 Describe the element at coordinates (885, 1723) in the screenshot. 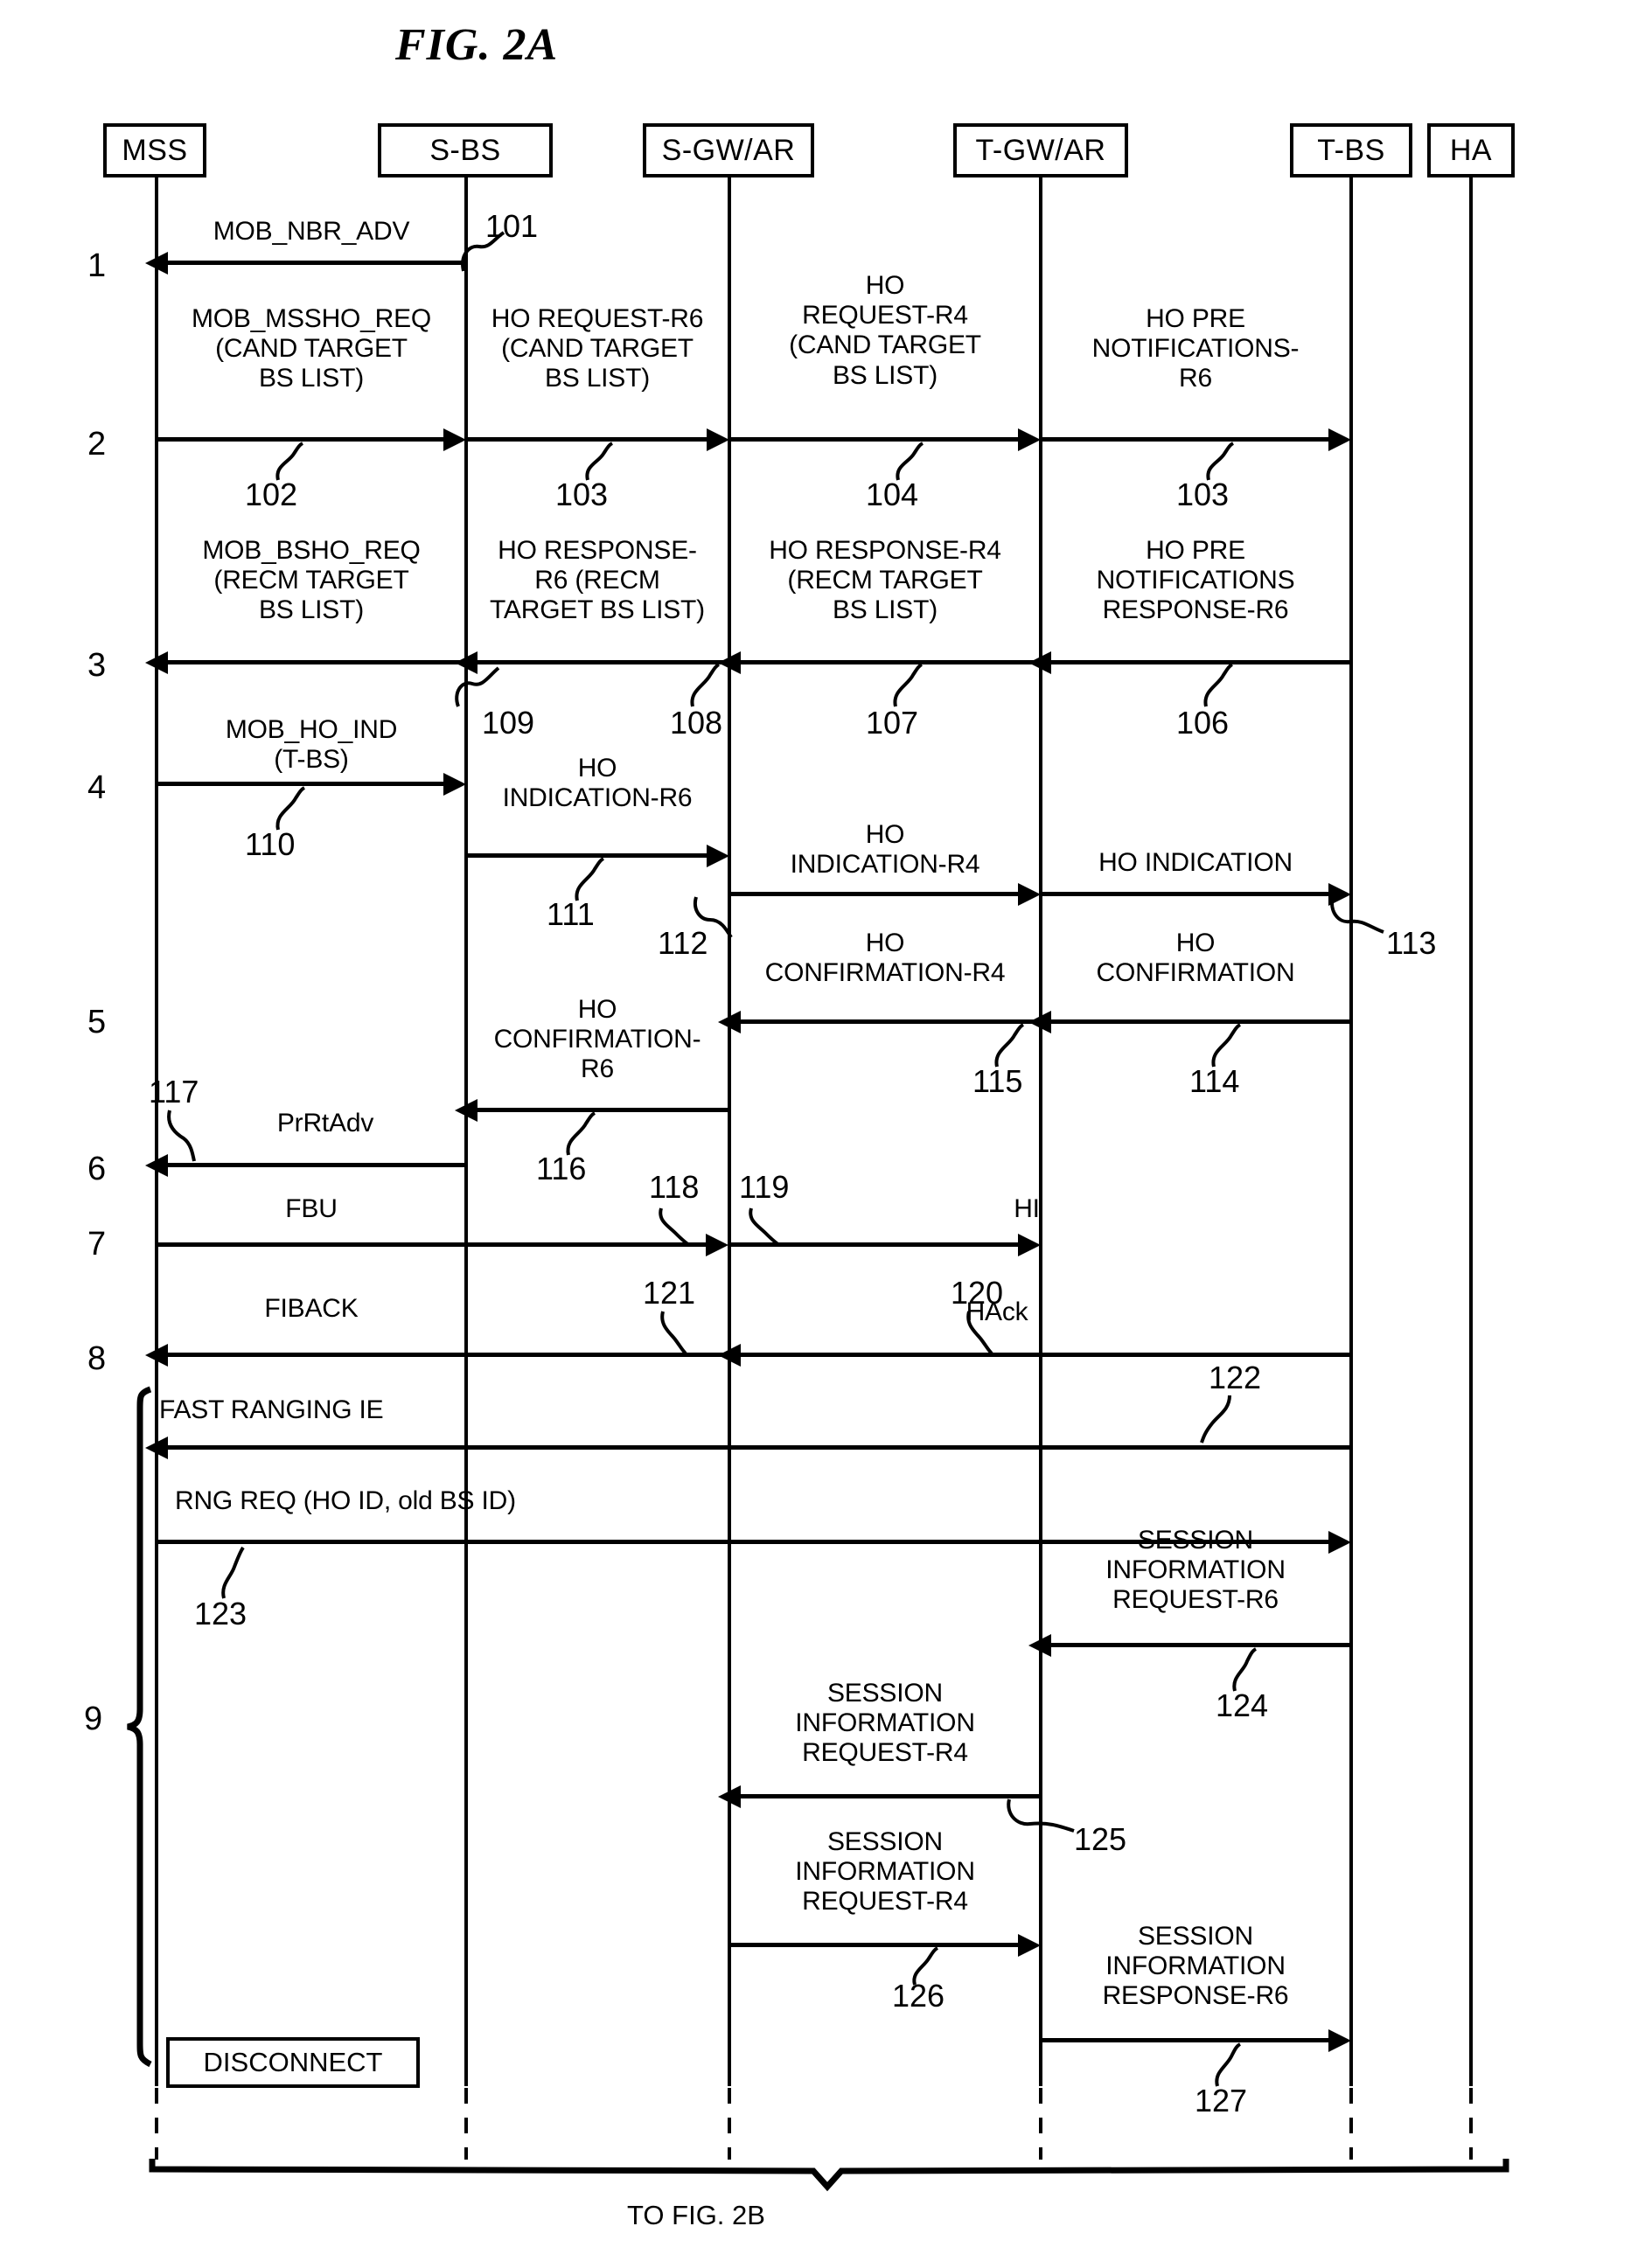

I see `message-label-session-info-request-r4-a: SESSION INFORMATION REQUEST-R4` at that location.